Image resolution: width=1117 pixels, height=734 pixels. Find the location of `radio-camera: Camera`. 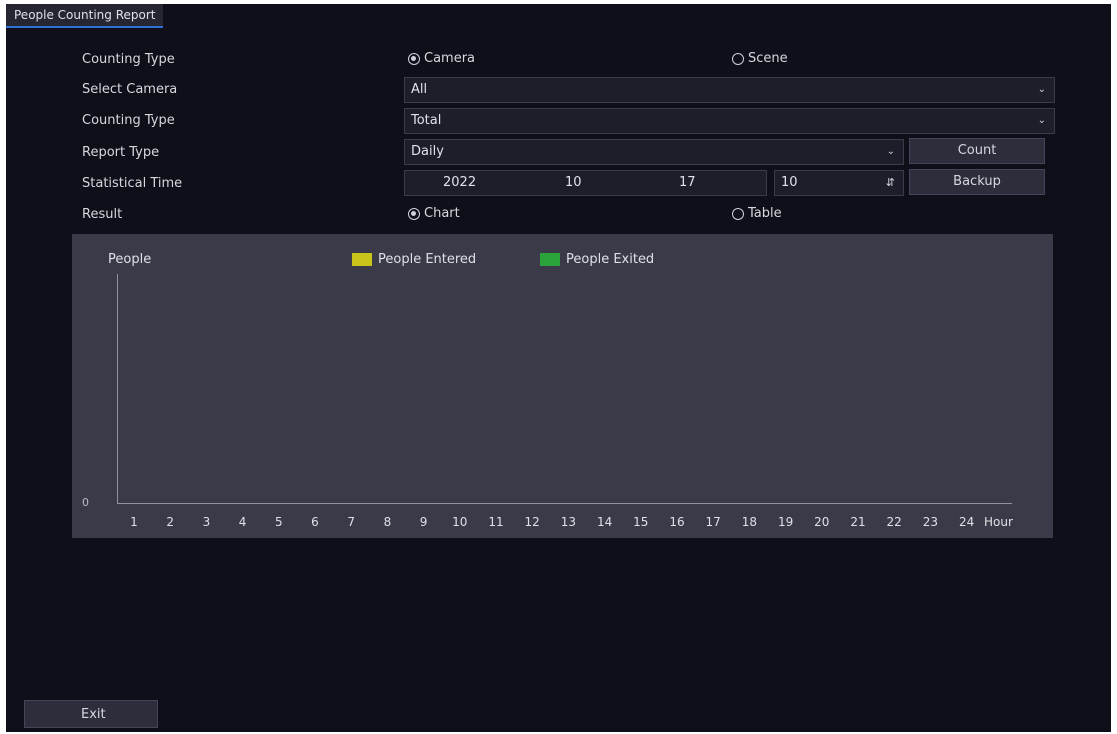

radio-camera: Camera is located at coordinates (441, 58).